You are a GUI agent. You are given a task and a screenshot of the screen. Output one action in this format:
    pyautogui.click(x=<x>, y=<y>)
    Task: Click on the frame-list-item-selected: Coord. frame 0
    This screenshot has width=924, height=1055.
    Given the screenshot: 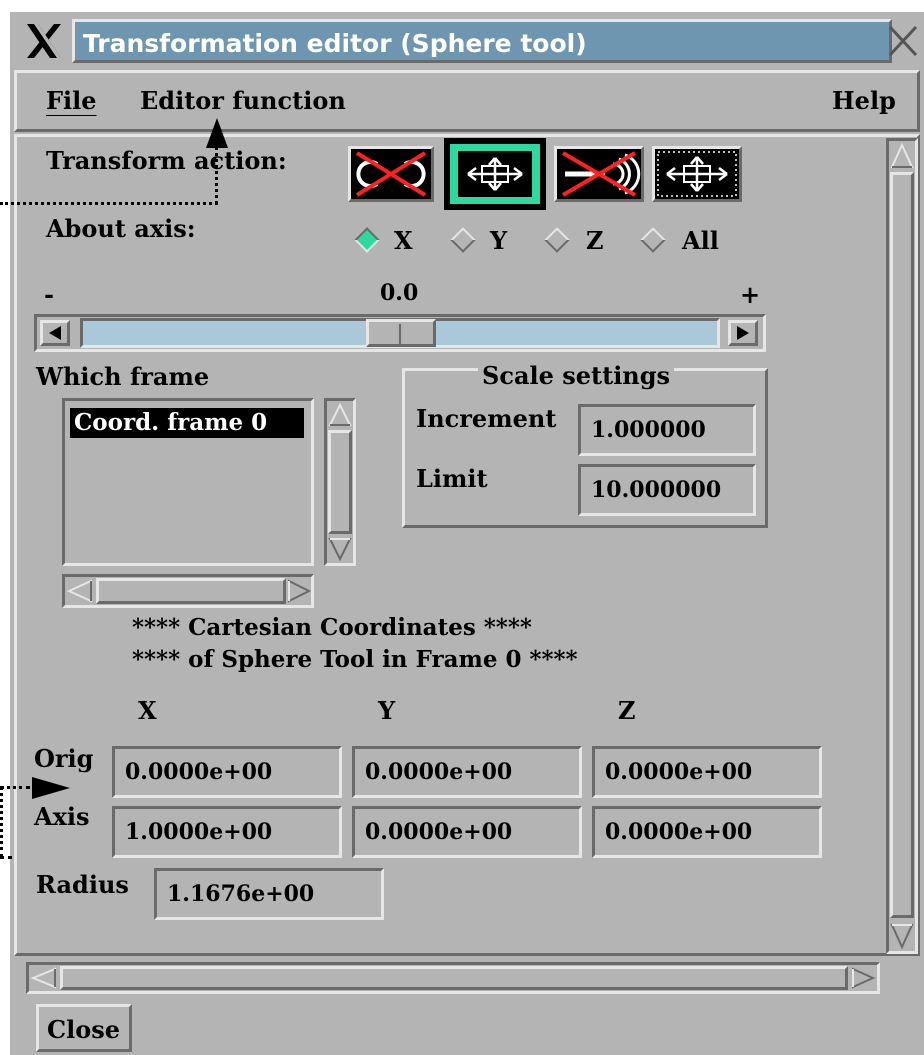 What is the action you would take?
    pyautogui.click(x=187, y=423)
    